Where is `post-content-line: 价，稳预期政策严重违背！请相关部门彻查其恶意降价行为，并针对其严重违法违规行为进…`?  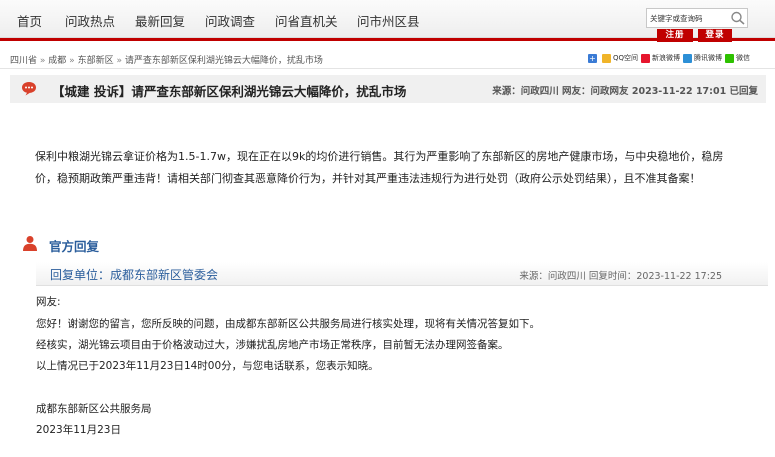 post-content-line: 价，稳预期政策严重违背！请相关部门彻查其恶意降价行为，并针对其严重违法违规行为进… is located at coordinates (368, 178).